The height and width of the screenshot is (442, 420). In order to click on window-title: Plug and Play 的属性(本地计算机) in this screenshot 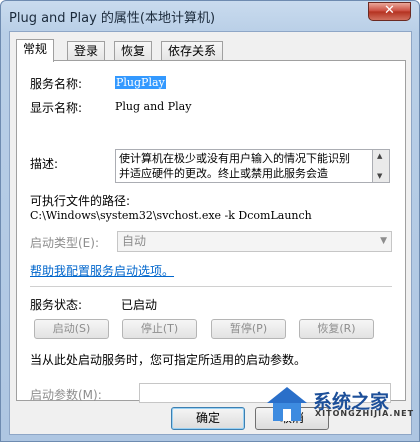, I will do `click(112, 18)`.